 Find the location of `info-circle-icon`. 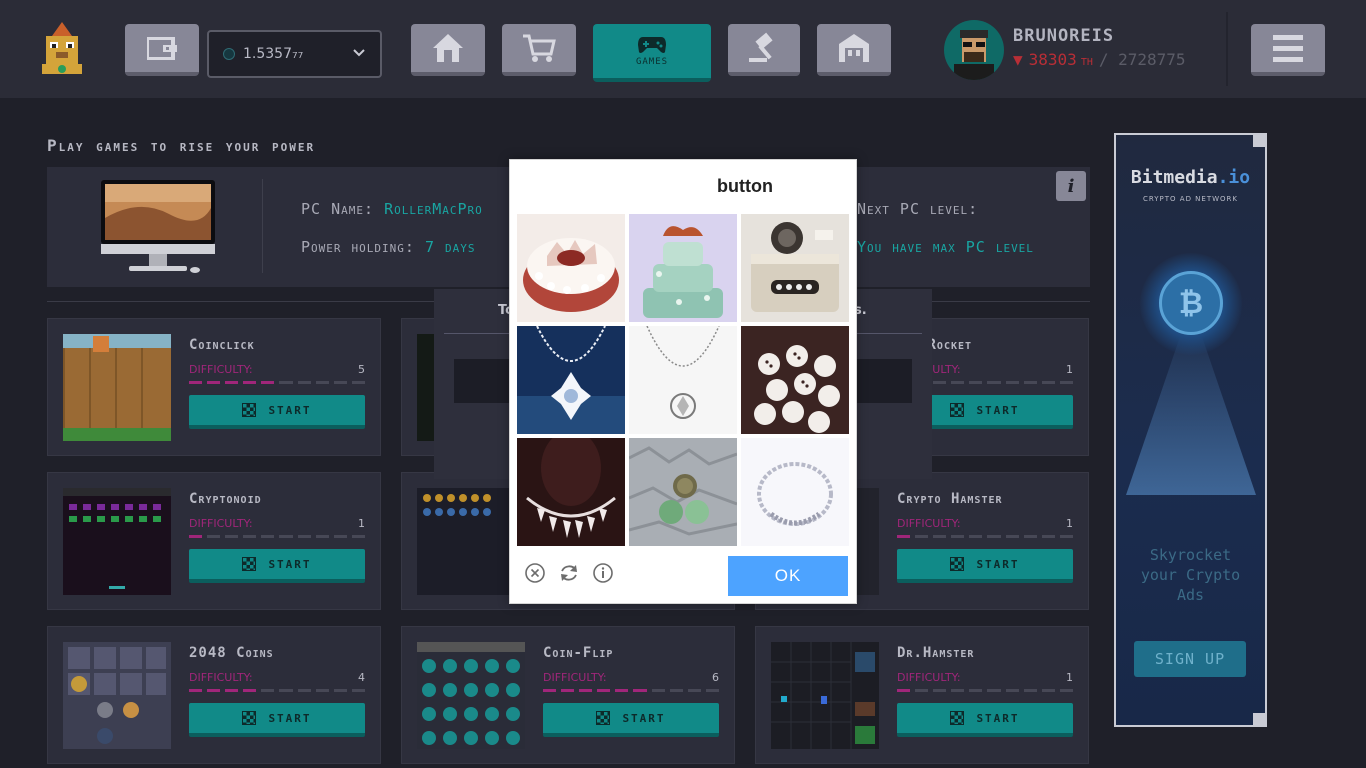

info-circle-icon is located at coordinates (603, 573).